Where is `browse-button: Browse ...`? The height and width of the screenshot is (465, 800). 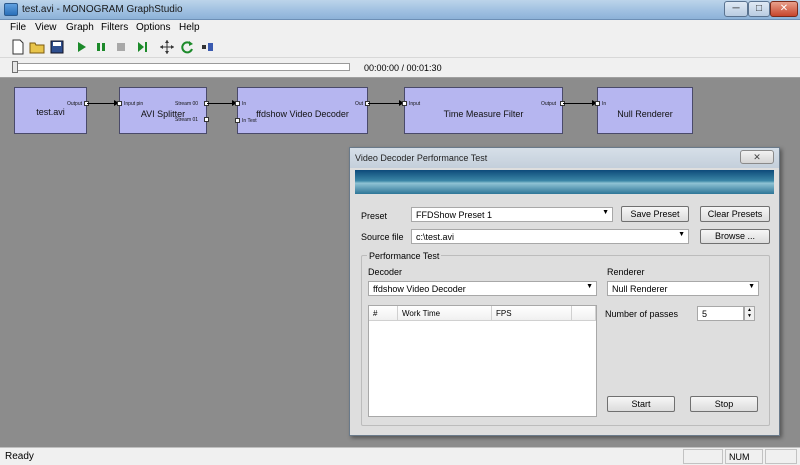 browse-button: Browse ... is located at coordinates (735, 236).